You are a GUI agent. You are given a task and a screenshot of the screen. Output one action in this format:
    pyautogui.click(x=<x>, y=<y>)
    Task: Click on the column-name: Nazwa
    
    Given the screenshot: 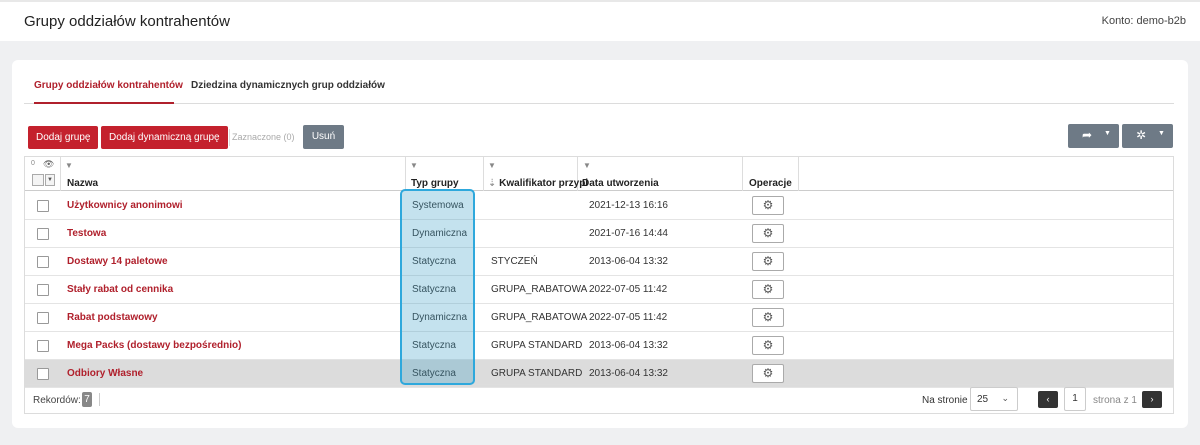 What is the action you would take?
    pyautogui.click(x=83, y=183)
    